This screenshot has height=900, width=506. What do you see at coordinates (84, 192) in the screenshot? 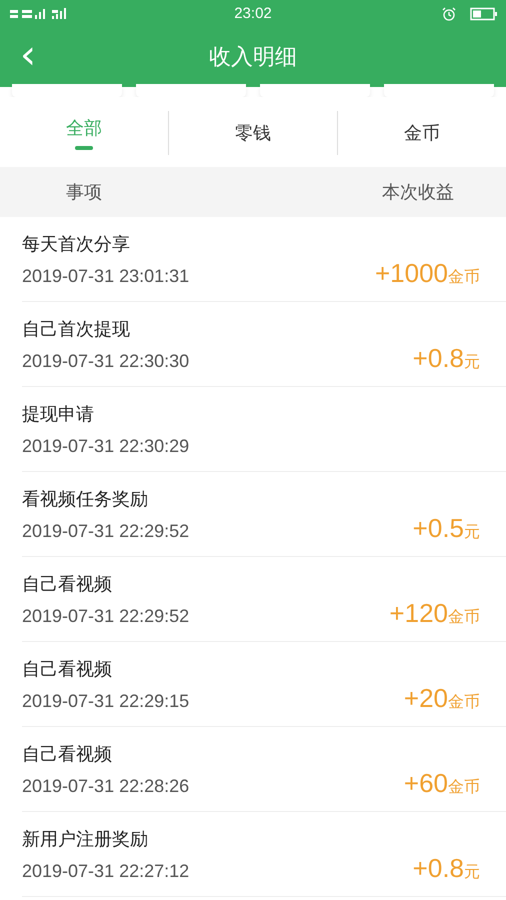
I see `column-header: 事项` at bounding box center [84, 192].